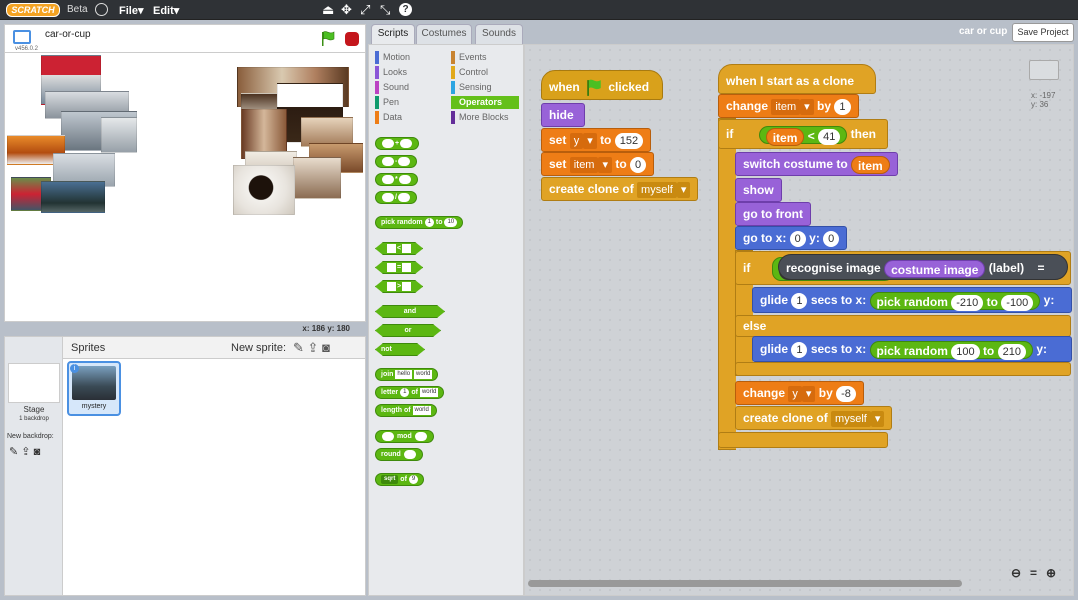 The height and width of the screenshot is (600, 1078). Describe the element at coordinates (419, 222) in the screenshot. I see `pick-random-block: pick random 1 to 10` at that location.